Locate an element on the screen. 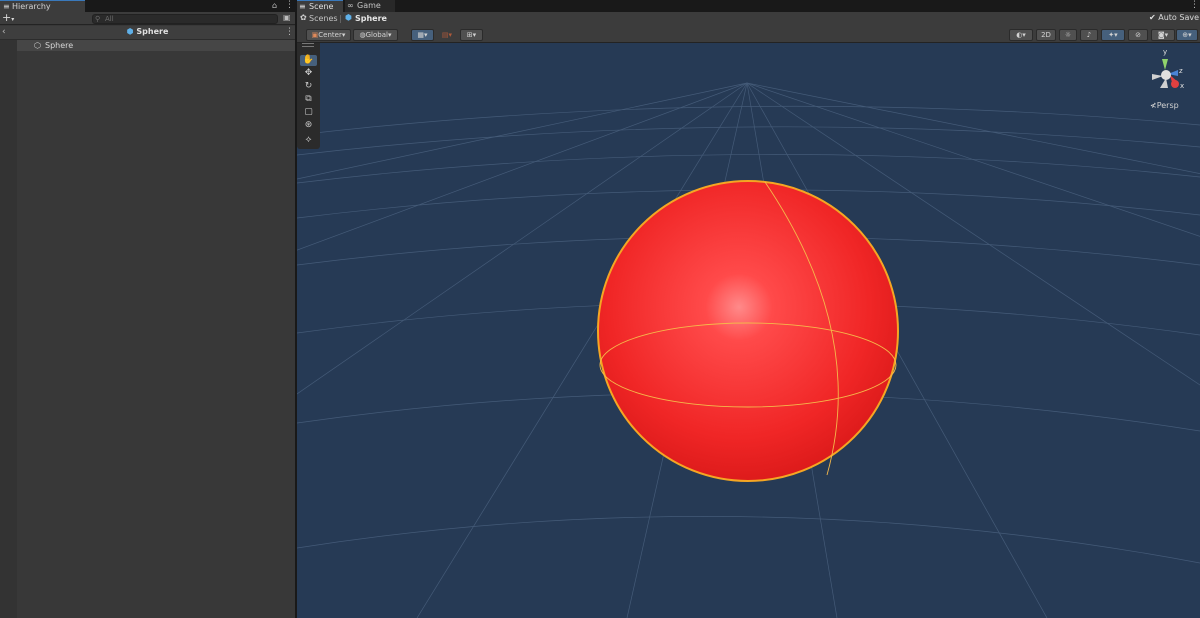 Image resolution: width=1200 pixels, height=618 pixels. custom-tool-icon: ⟡ is located at coordinates (308, 140).